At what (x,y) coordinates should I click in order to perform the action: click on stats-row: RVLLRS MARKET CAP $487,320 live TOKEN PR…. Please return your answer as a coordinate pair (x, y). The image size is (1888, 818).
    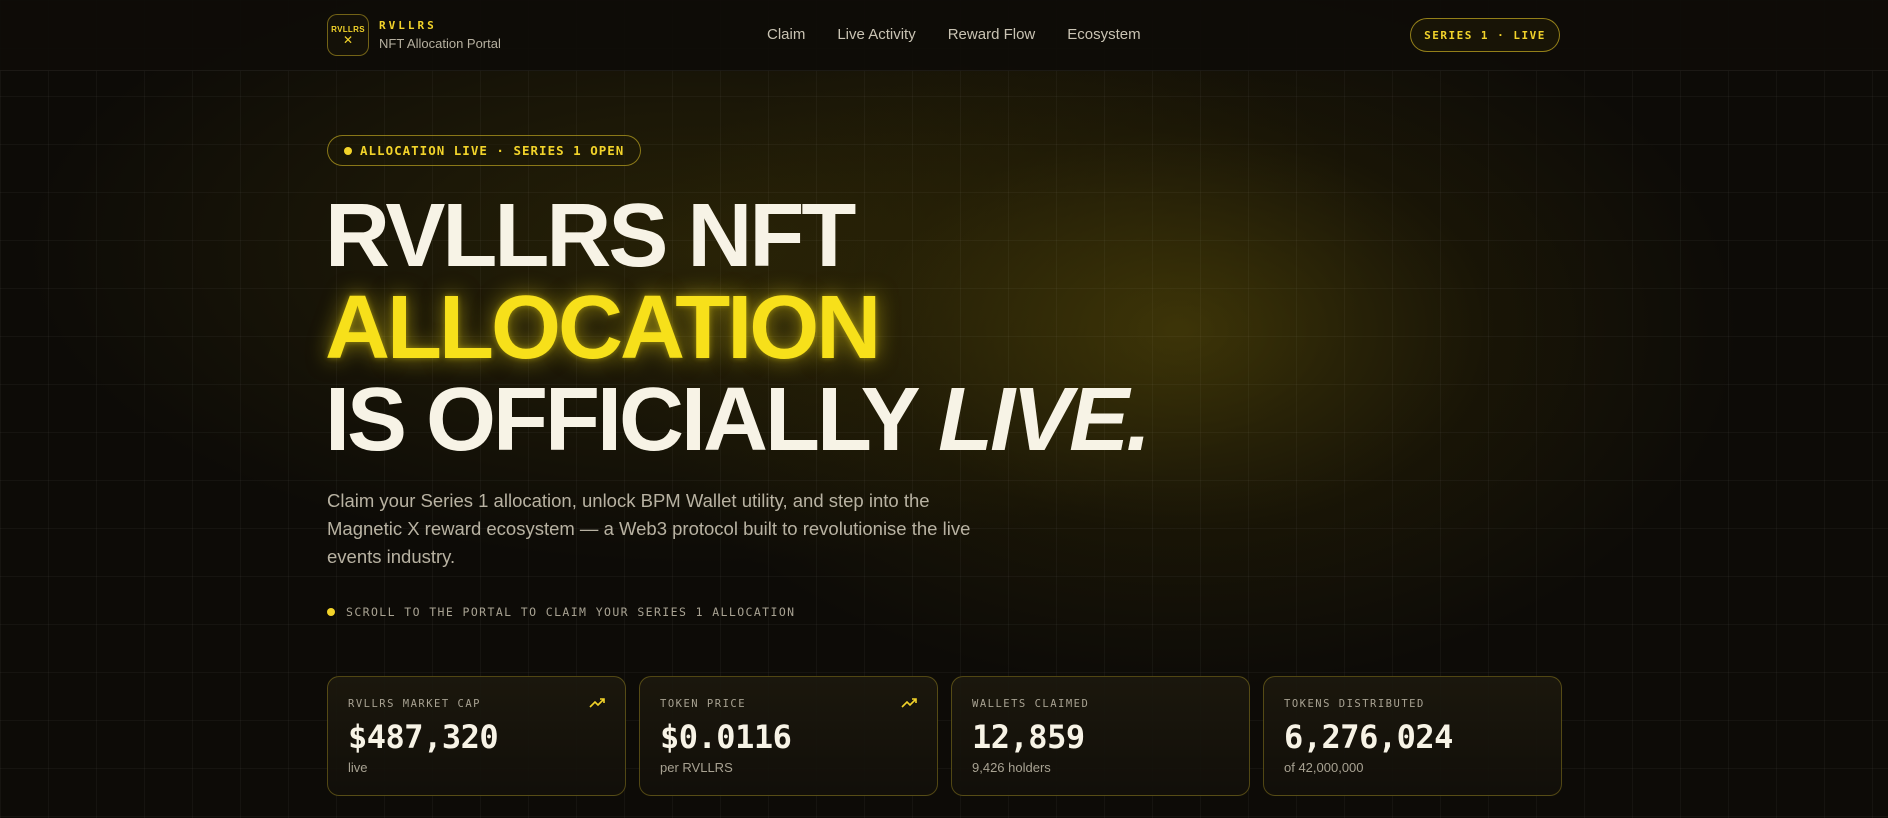
    Looking at the image, I should click on (944, 736).